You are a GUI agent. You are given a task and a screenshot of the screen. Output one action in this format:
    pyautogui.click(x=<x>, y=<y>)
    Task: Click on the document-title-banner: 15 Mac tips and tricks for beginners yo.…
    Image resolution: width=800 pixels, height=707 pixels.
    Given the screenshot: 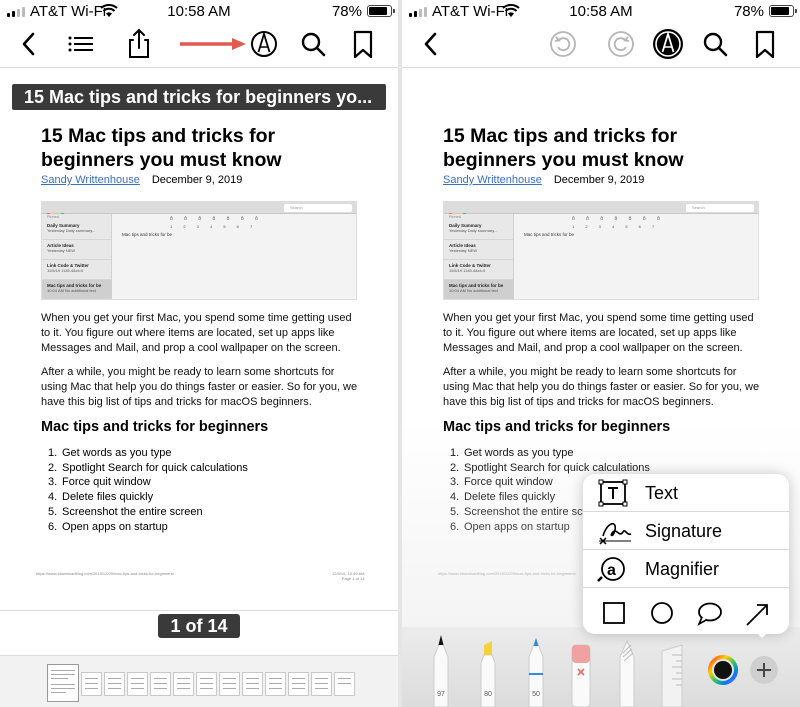 What is the action you would take?
    pyautogui.click(x=199, y=97)
    